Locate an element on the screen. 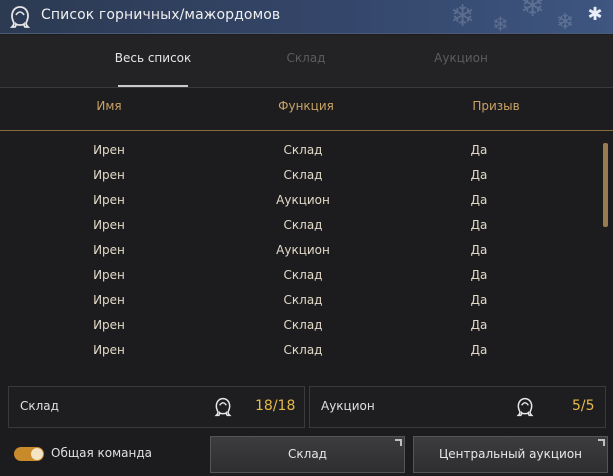 The width and height of the screenshot is (613, 476). active-tab-underline is located at coordinates (153, 86).